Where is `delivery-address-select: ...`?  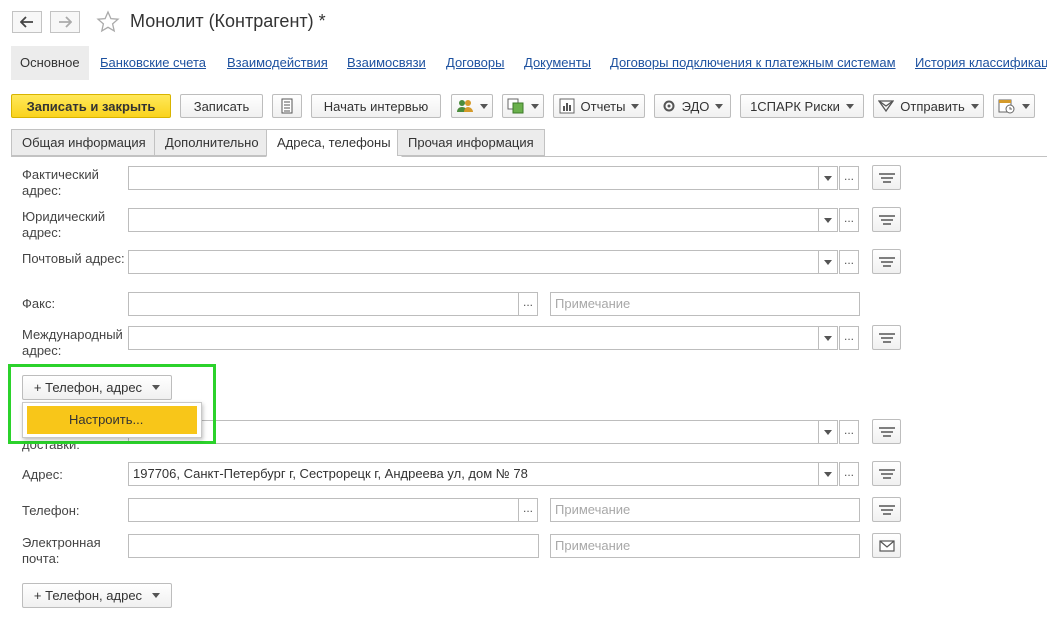 delivery-address-select: ... is located at coordinates (849, 432).